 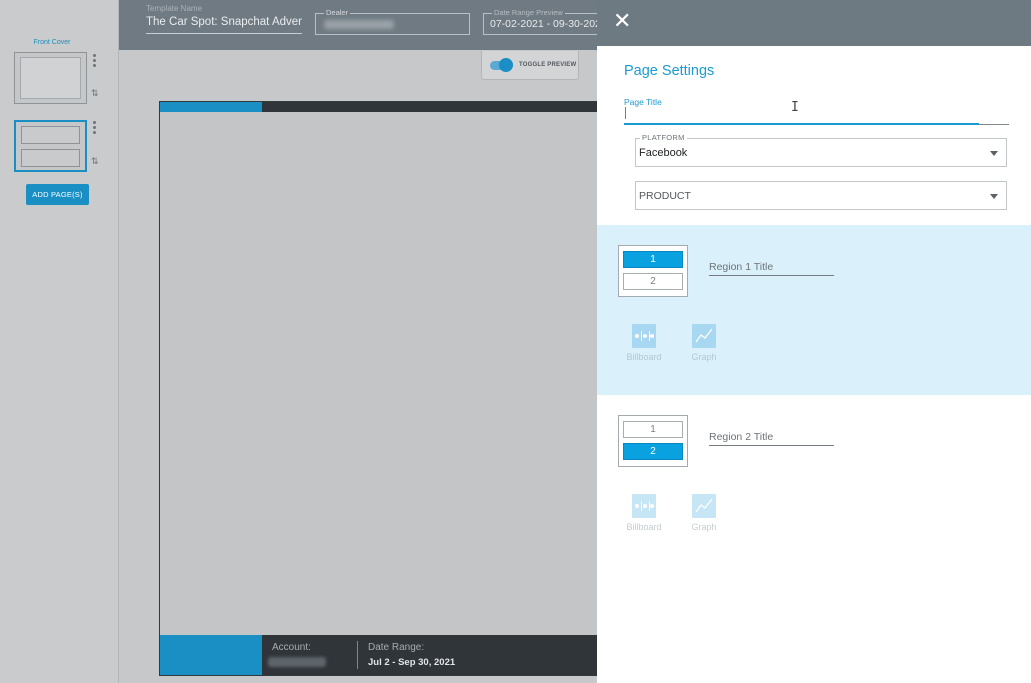 What do you see at coordinates (771, 268) in the screenshot?
I see `region-1-title-input: Region 1 Title` at bounding box center [771, 268].